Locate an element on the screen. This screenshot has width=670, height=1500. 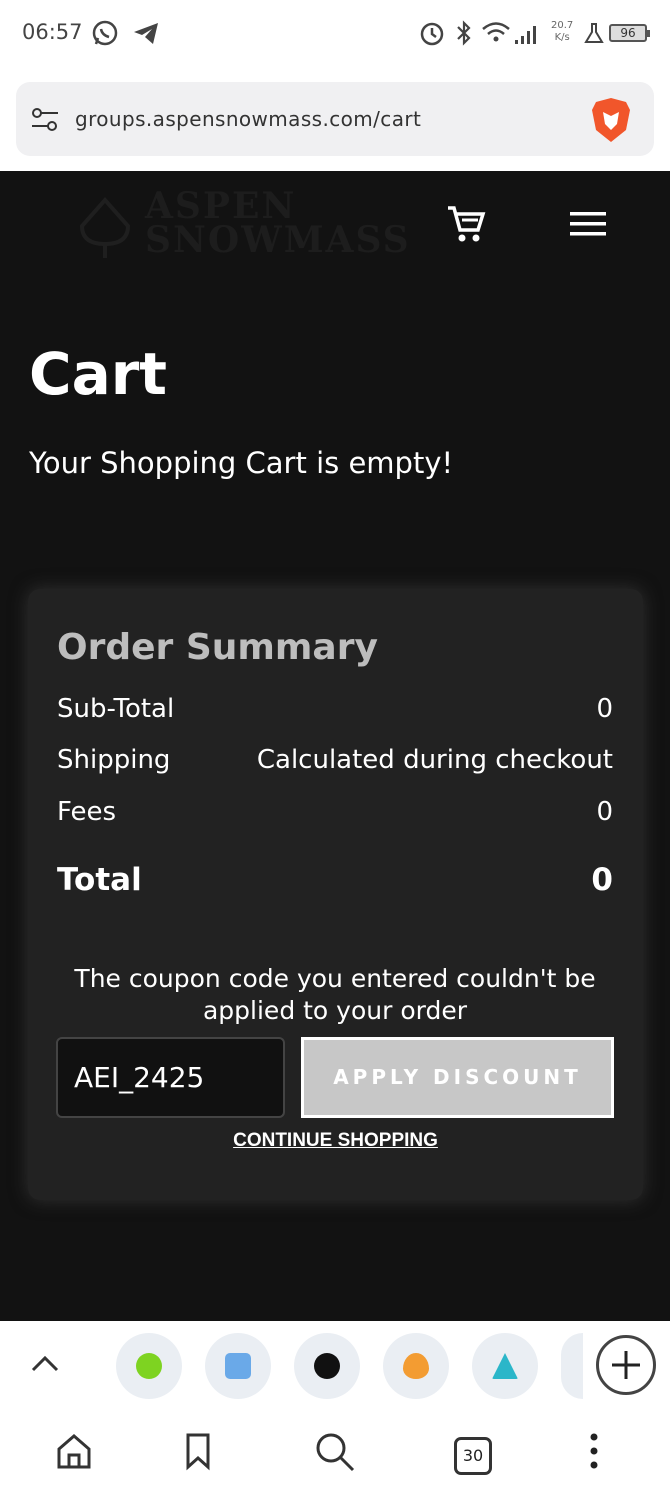
home-icon is located at coordinates (74, 1451).